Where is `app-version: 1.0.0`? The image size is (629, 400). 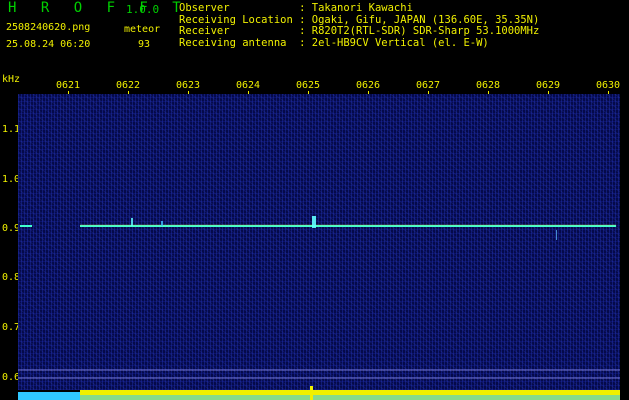 app-version: 1.0.0 is located at coordinates (143, 9).